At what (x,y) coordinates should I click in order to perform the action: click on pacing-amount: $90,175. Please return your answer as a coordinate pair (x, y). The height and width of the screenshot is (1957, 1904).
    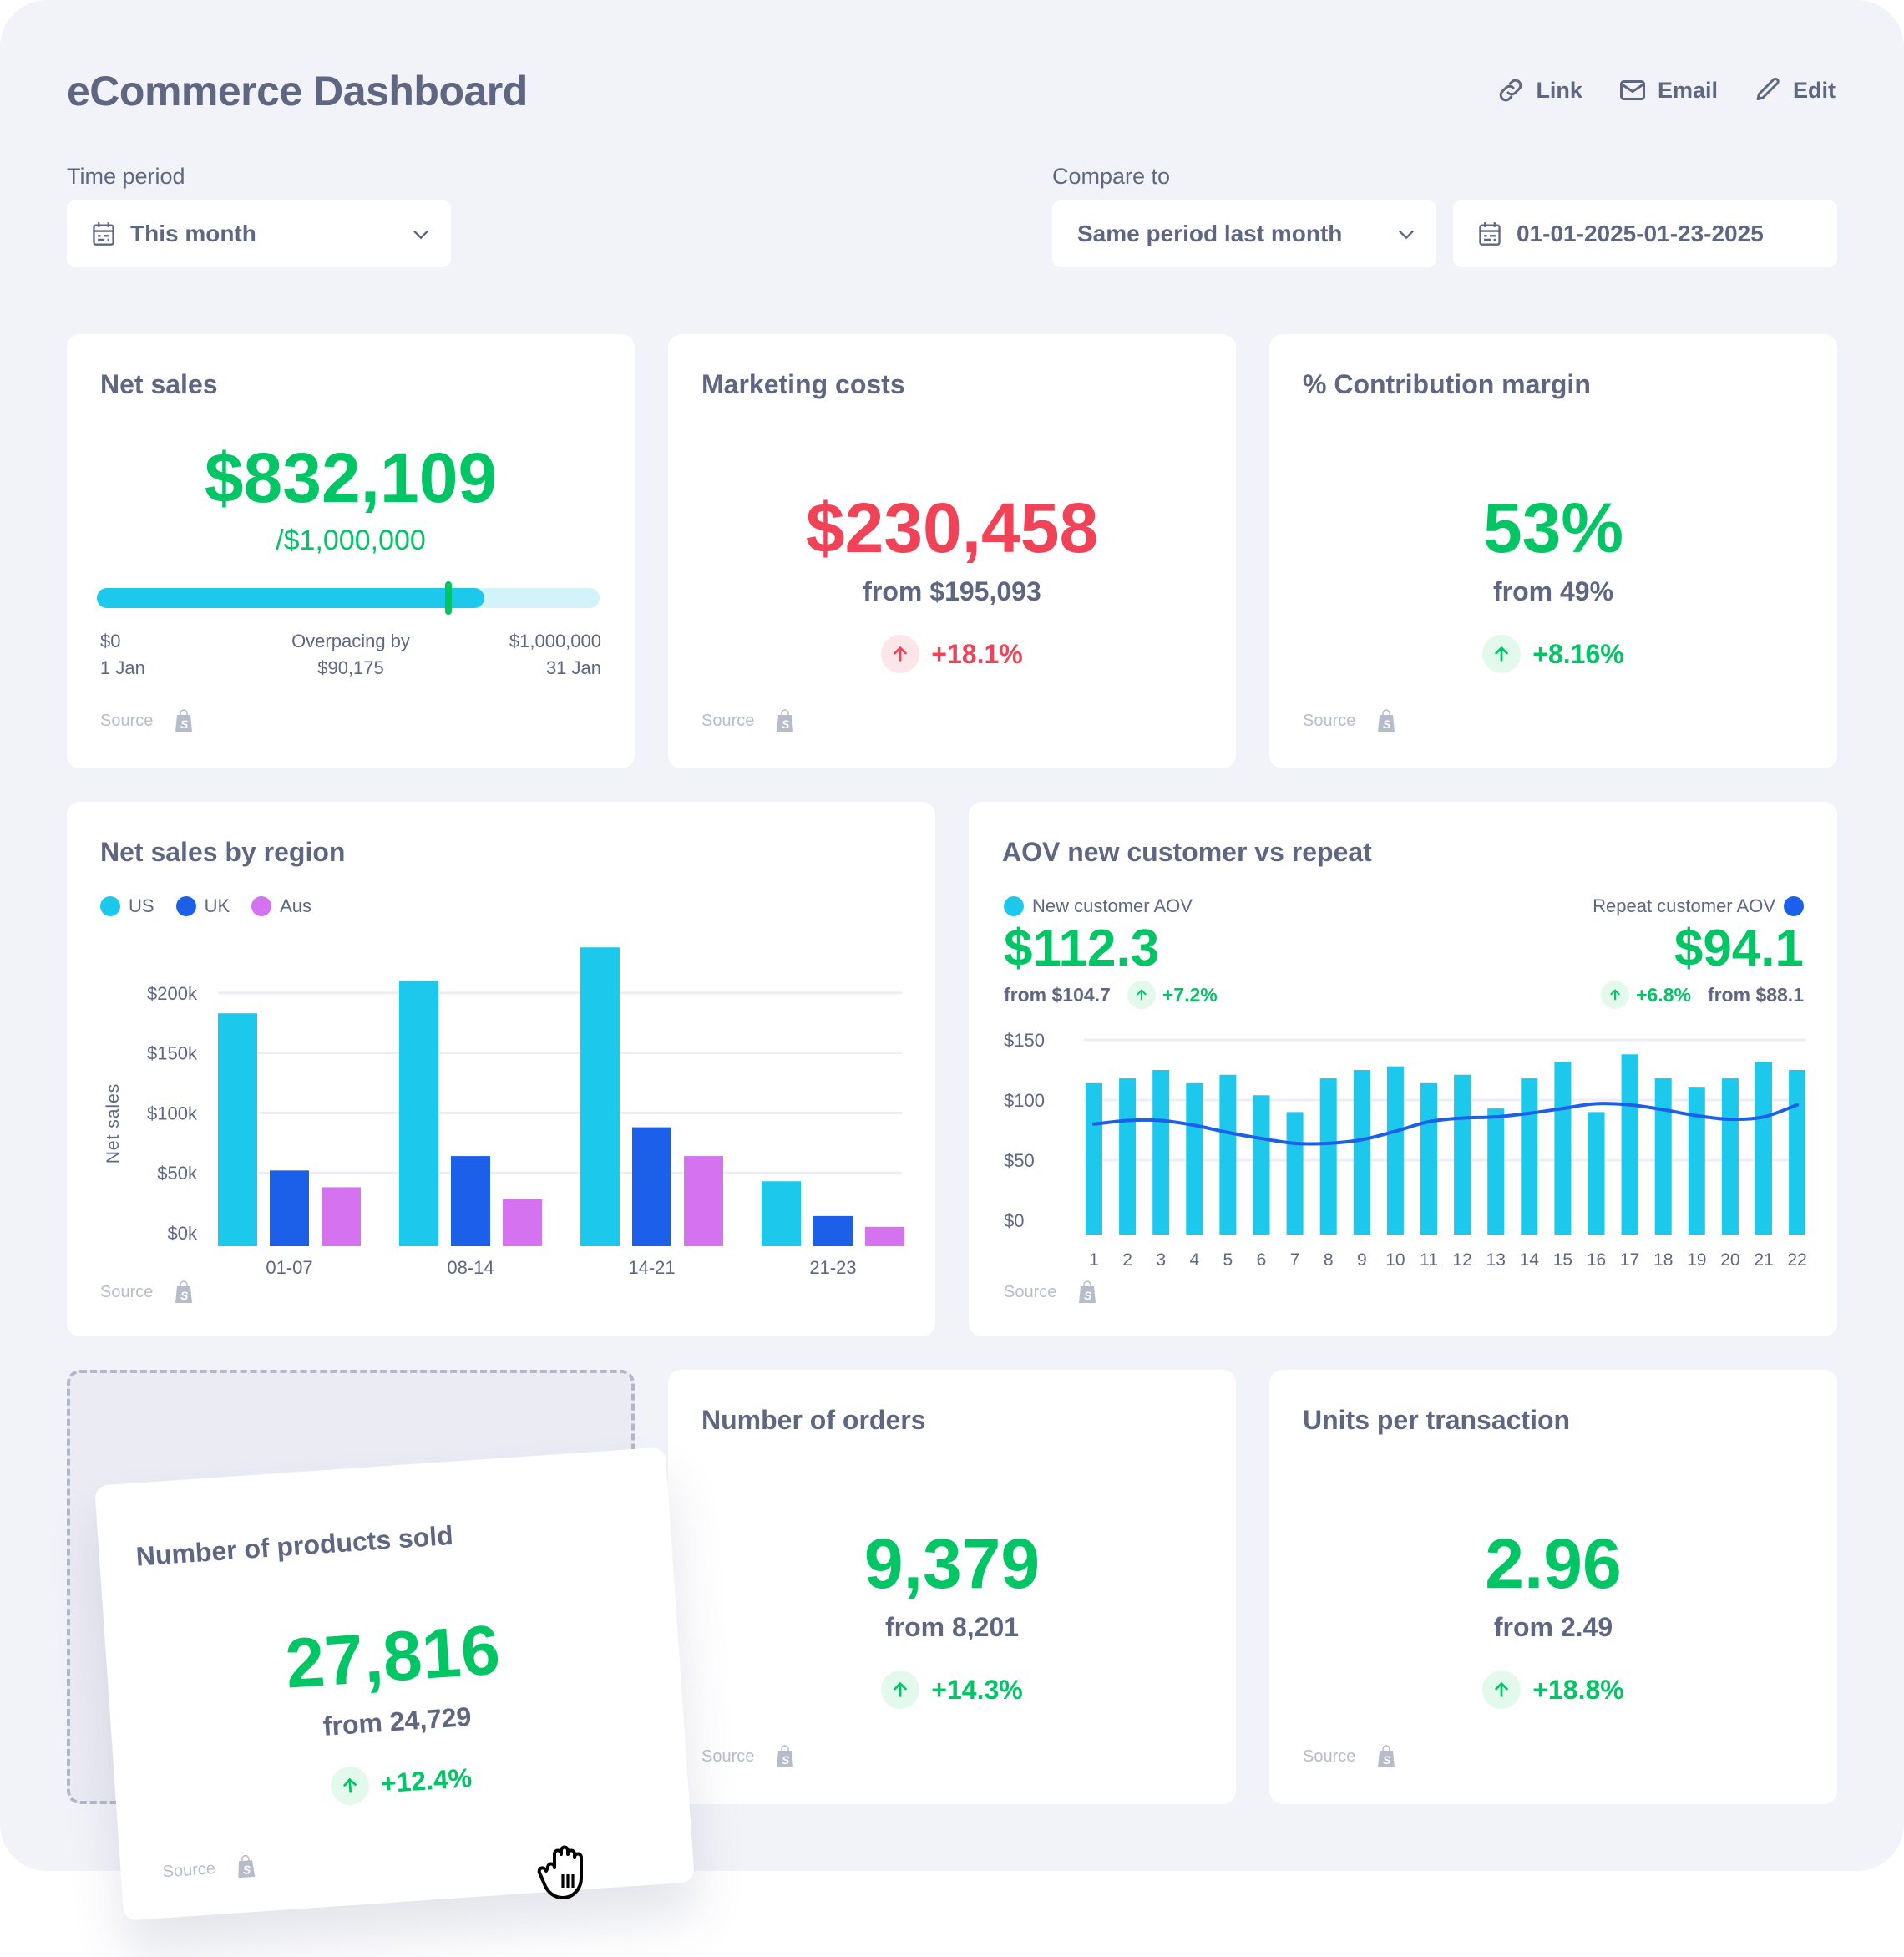
    Looking at the image, I should click on (351, 667).